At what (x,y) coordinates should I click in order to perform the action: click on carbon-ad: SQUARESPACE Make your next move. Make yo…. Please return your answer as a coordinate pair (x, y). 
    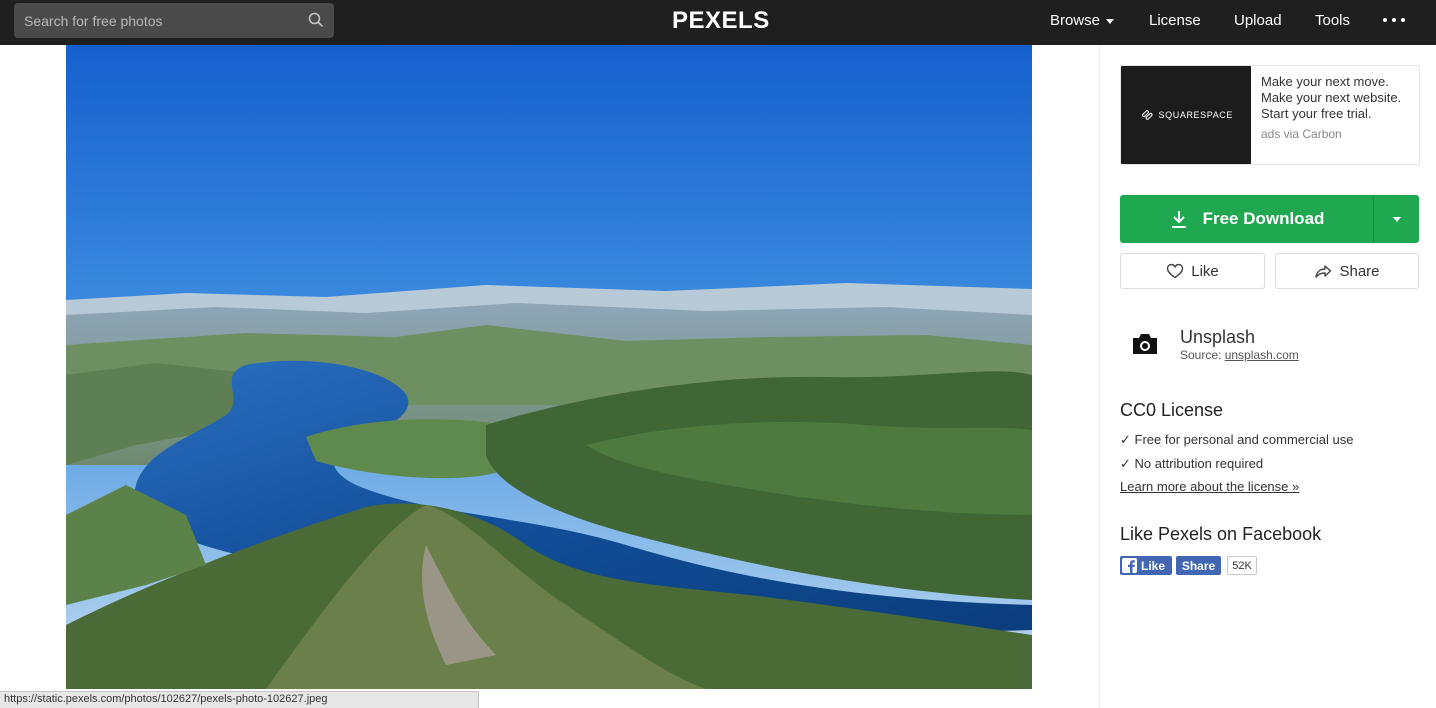
    Looking at the image, I should click on (1270, 115).